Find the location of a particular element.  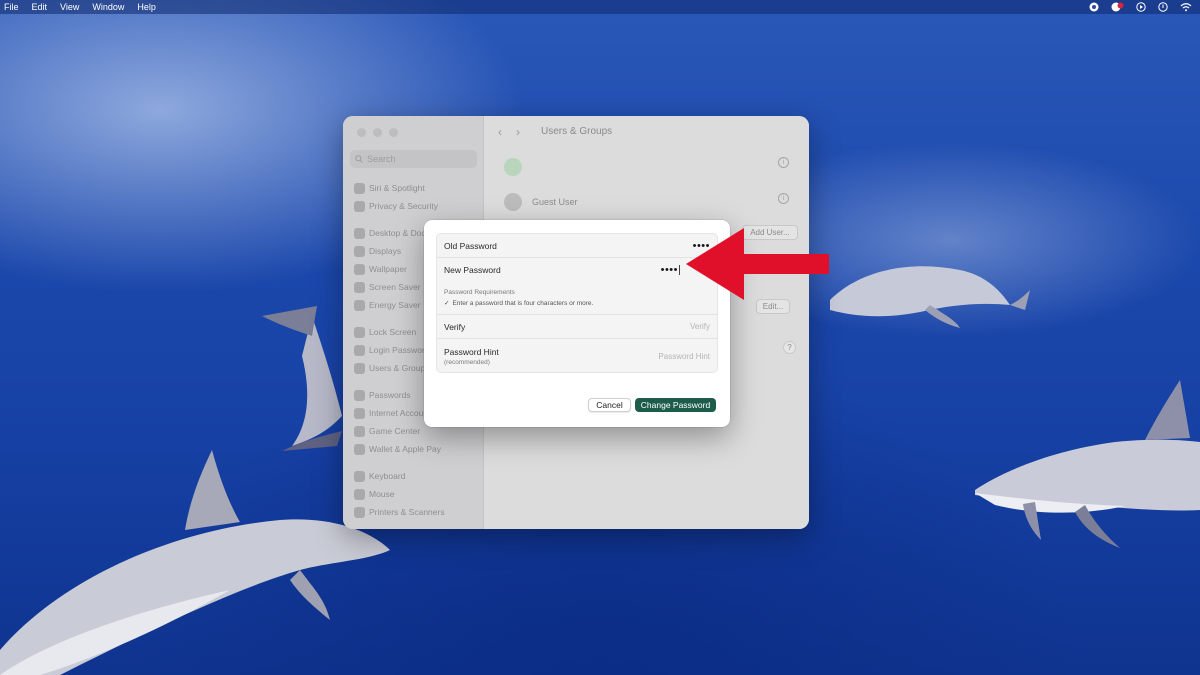

forward-chevron-icon: › is located at coordinates (518, 132).